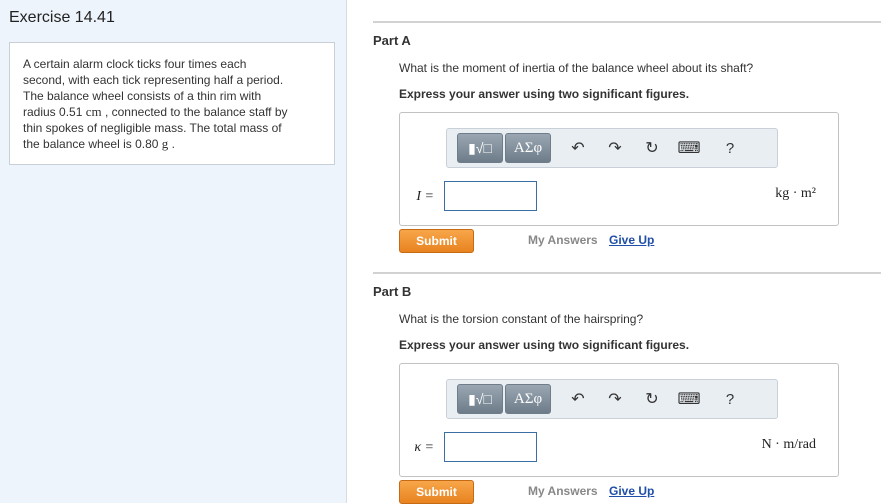 The image size is (882, 504). I want to click on part-a-math-toolbar: ▮√□ ΑΣφ ↶ ↷ ↻ ⌨ ?, so click(612, 148).